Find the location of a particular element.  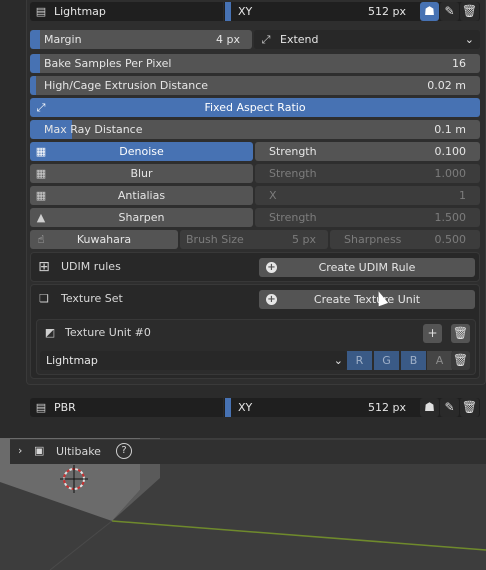

filter-sharpen-strength: Strength 1.500 is located at coordinates (367, 217).